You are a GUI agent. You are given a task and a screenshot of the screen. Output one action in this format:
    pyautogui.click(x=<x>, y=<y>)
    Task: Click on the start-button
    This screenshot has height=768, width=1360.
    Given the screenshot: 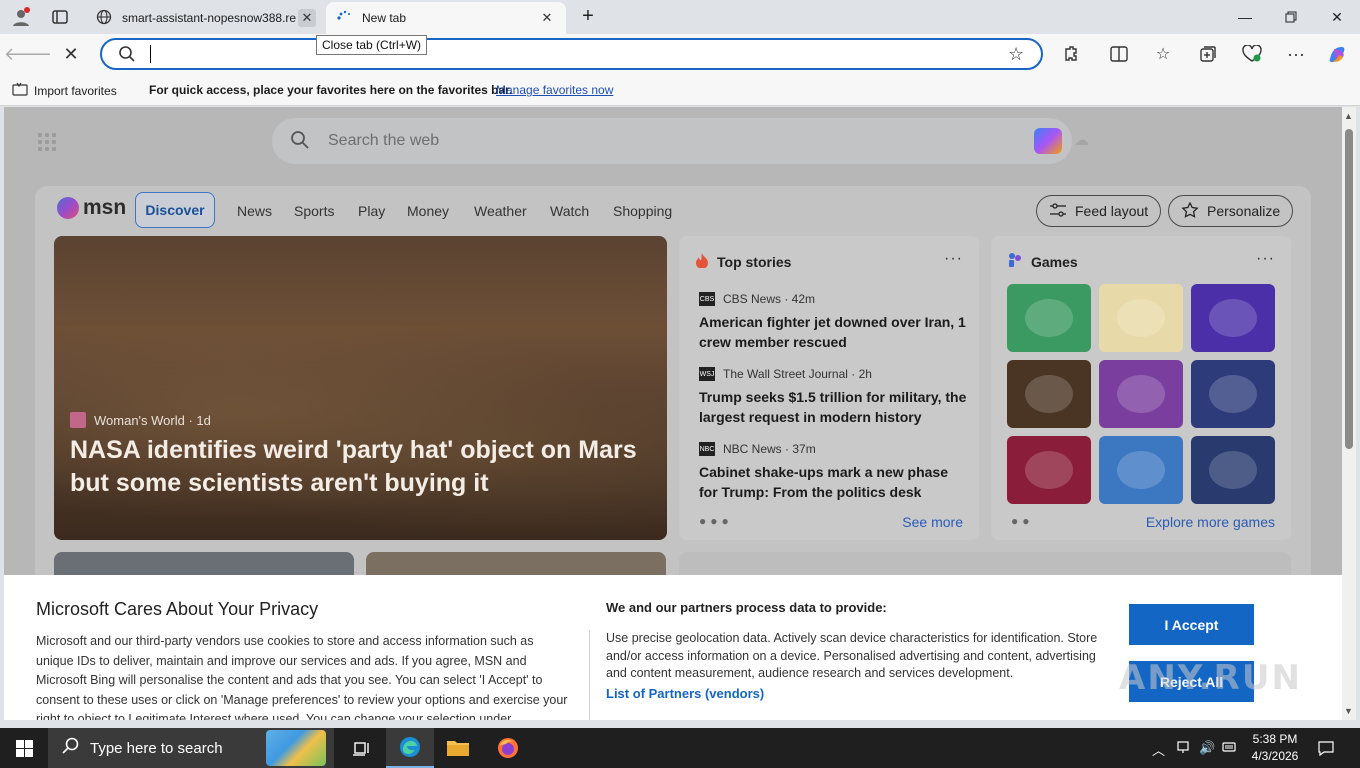 What is the action you would take?
    pyautogui.click(x=24, y=748)
    